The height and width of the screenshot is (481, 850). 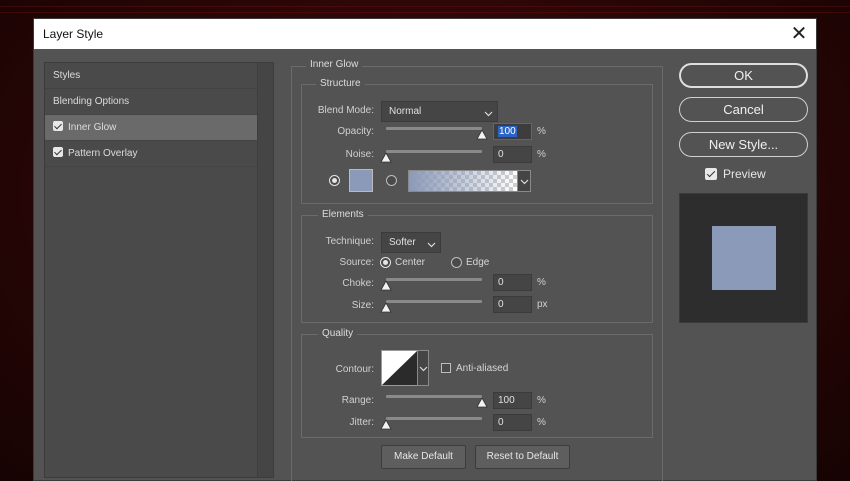 I want to click on quality-legend: Quality, so click(x=338, y=333).